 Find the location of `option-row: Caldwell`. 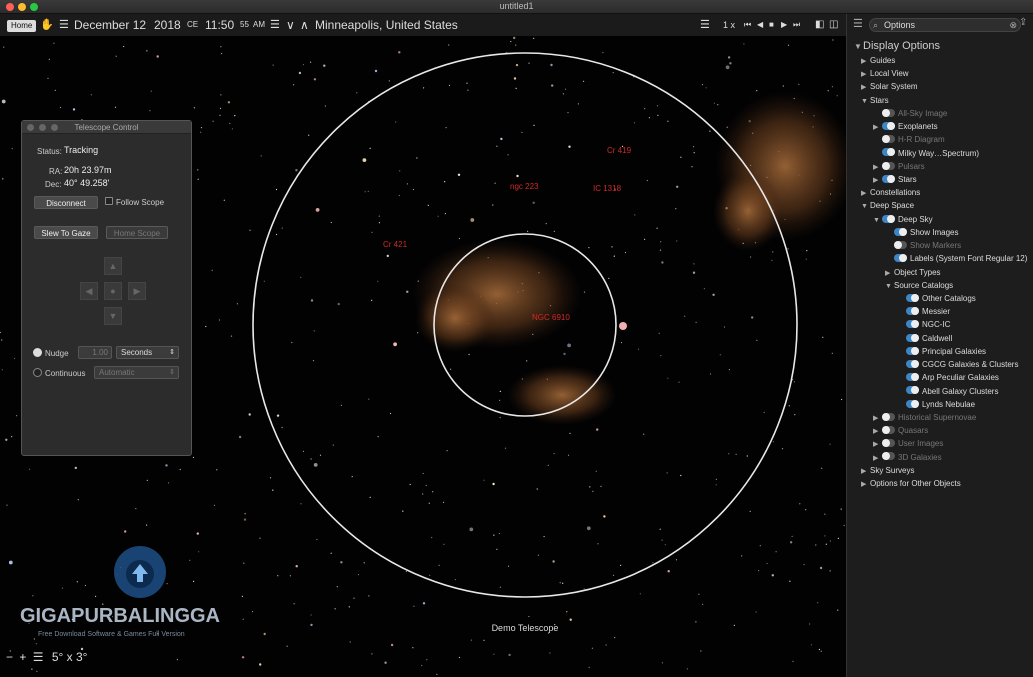

option-row: Caldwell is located at coordinates (924, 338).